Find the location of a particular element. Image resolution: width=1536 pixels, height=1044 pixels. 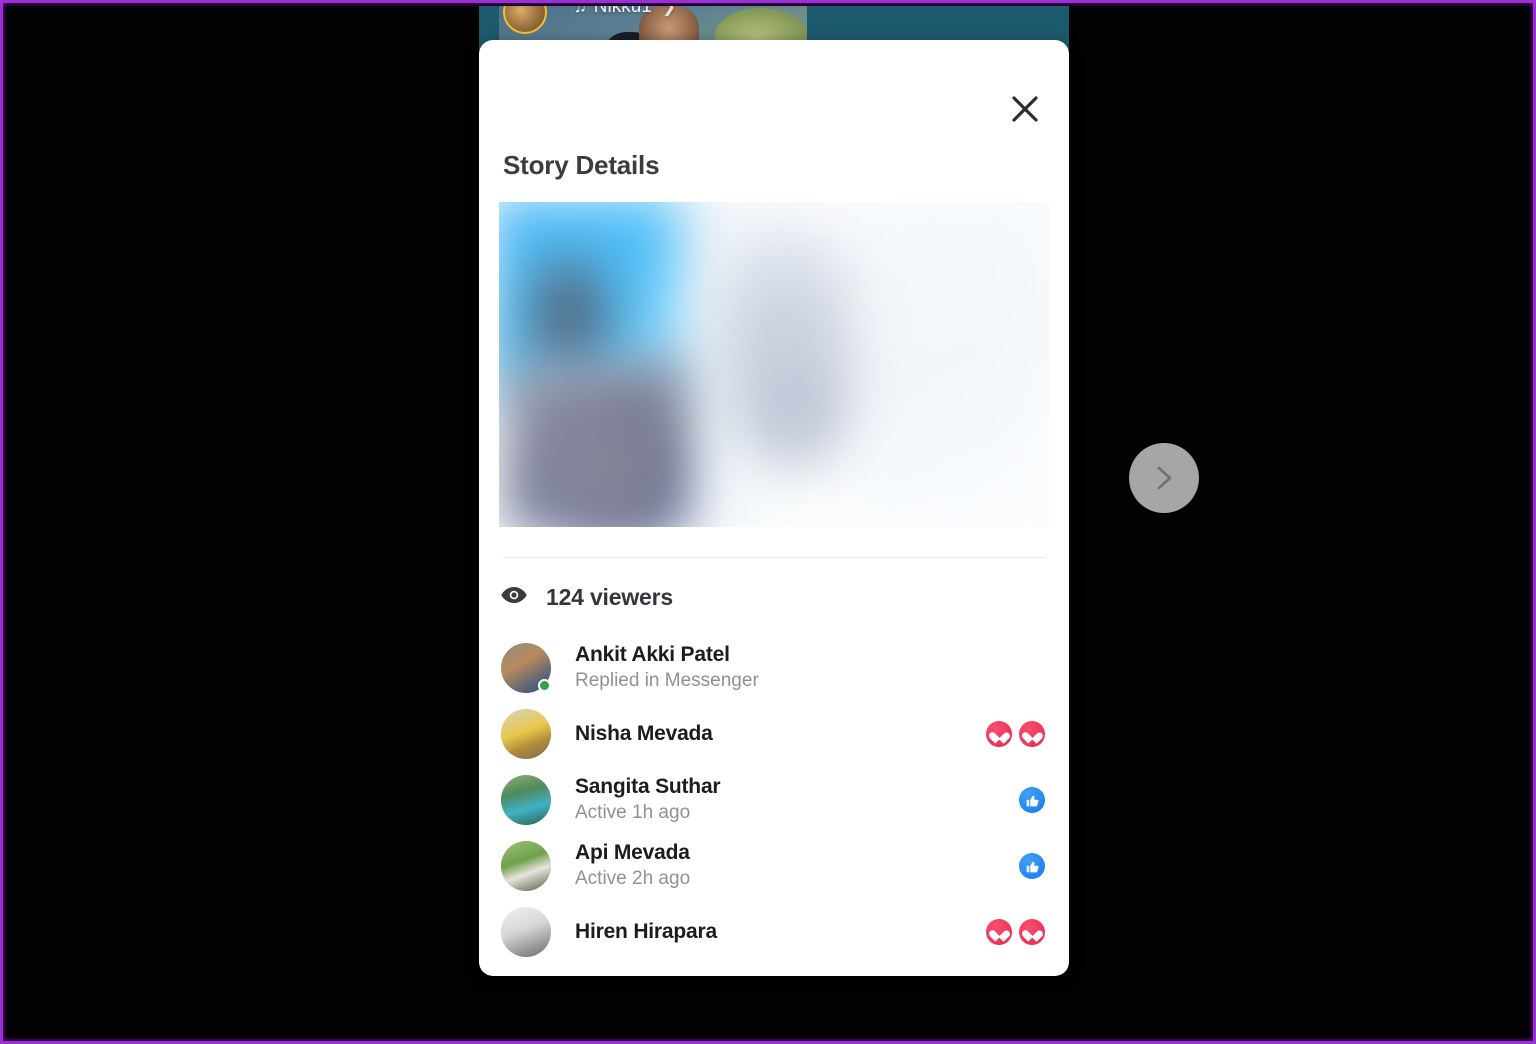

viewer-status: Active 1h ago is located at coordinates (633, 813).